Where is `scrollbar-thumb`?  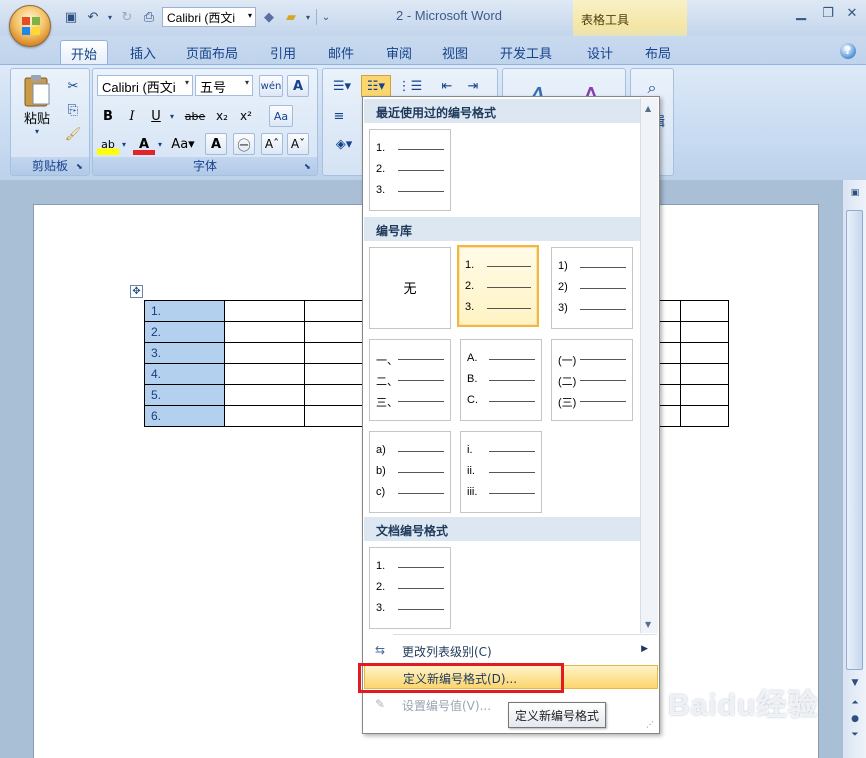 scrollbar-thumb is located at coordinates (854, 440).